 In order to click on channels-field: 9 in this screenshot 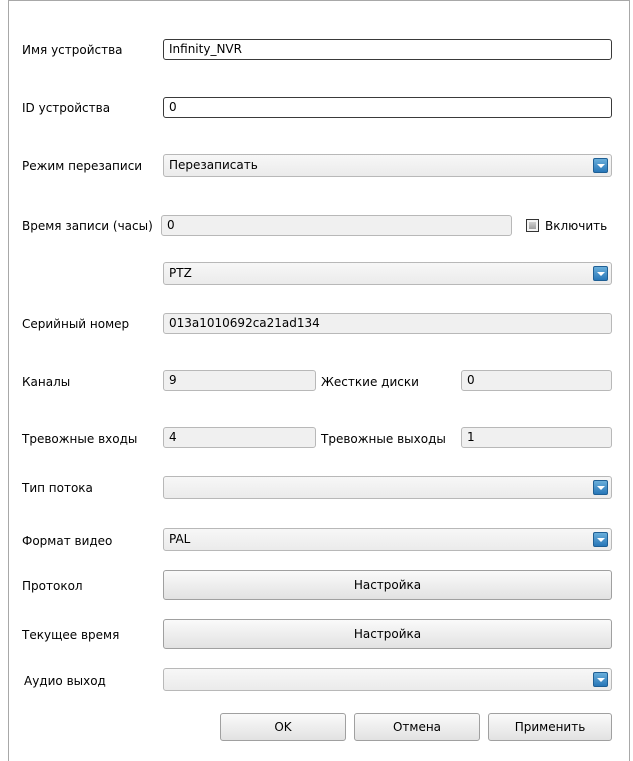, I will do `click(239, 380)`.